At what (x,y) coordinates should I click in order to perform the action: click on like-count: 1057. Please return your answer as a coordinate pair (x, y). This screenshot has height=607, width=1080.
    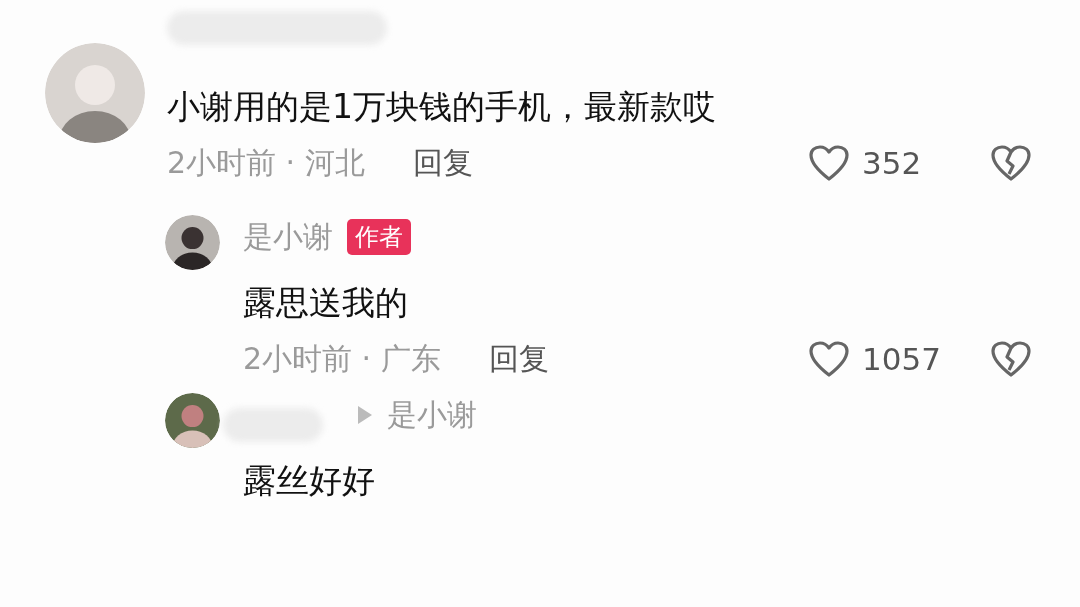
    Looking at the image, I should click on (901, 359).